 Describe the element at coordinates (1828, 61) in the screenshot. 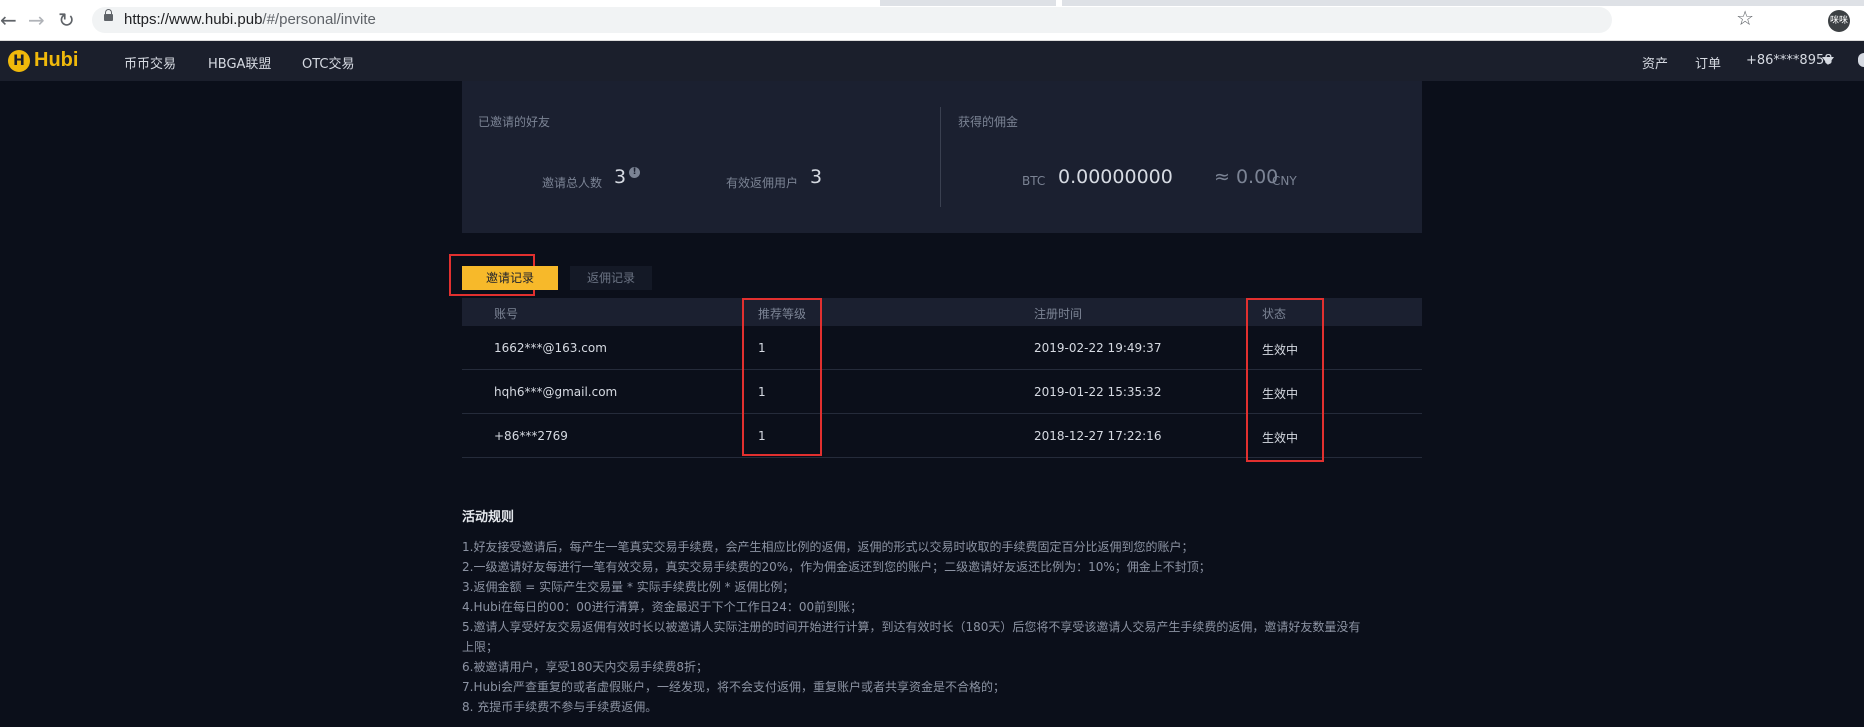

I see `caret-down-icon` at that location.